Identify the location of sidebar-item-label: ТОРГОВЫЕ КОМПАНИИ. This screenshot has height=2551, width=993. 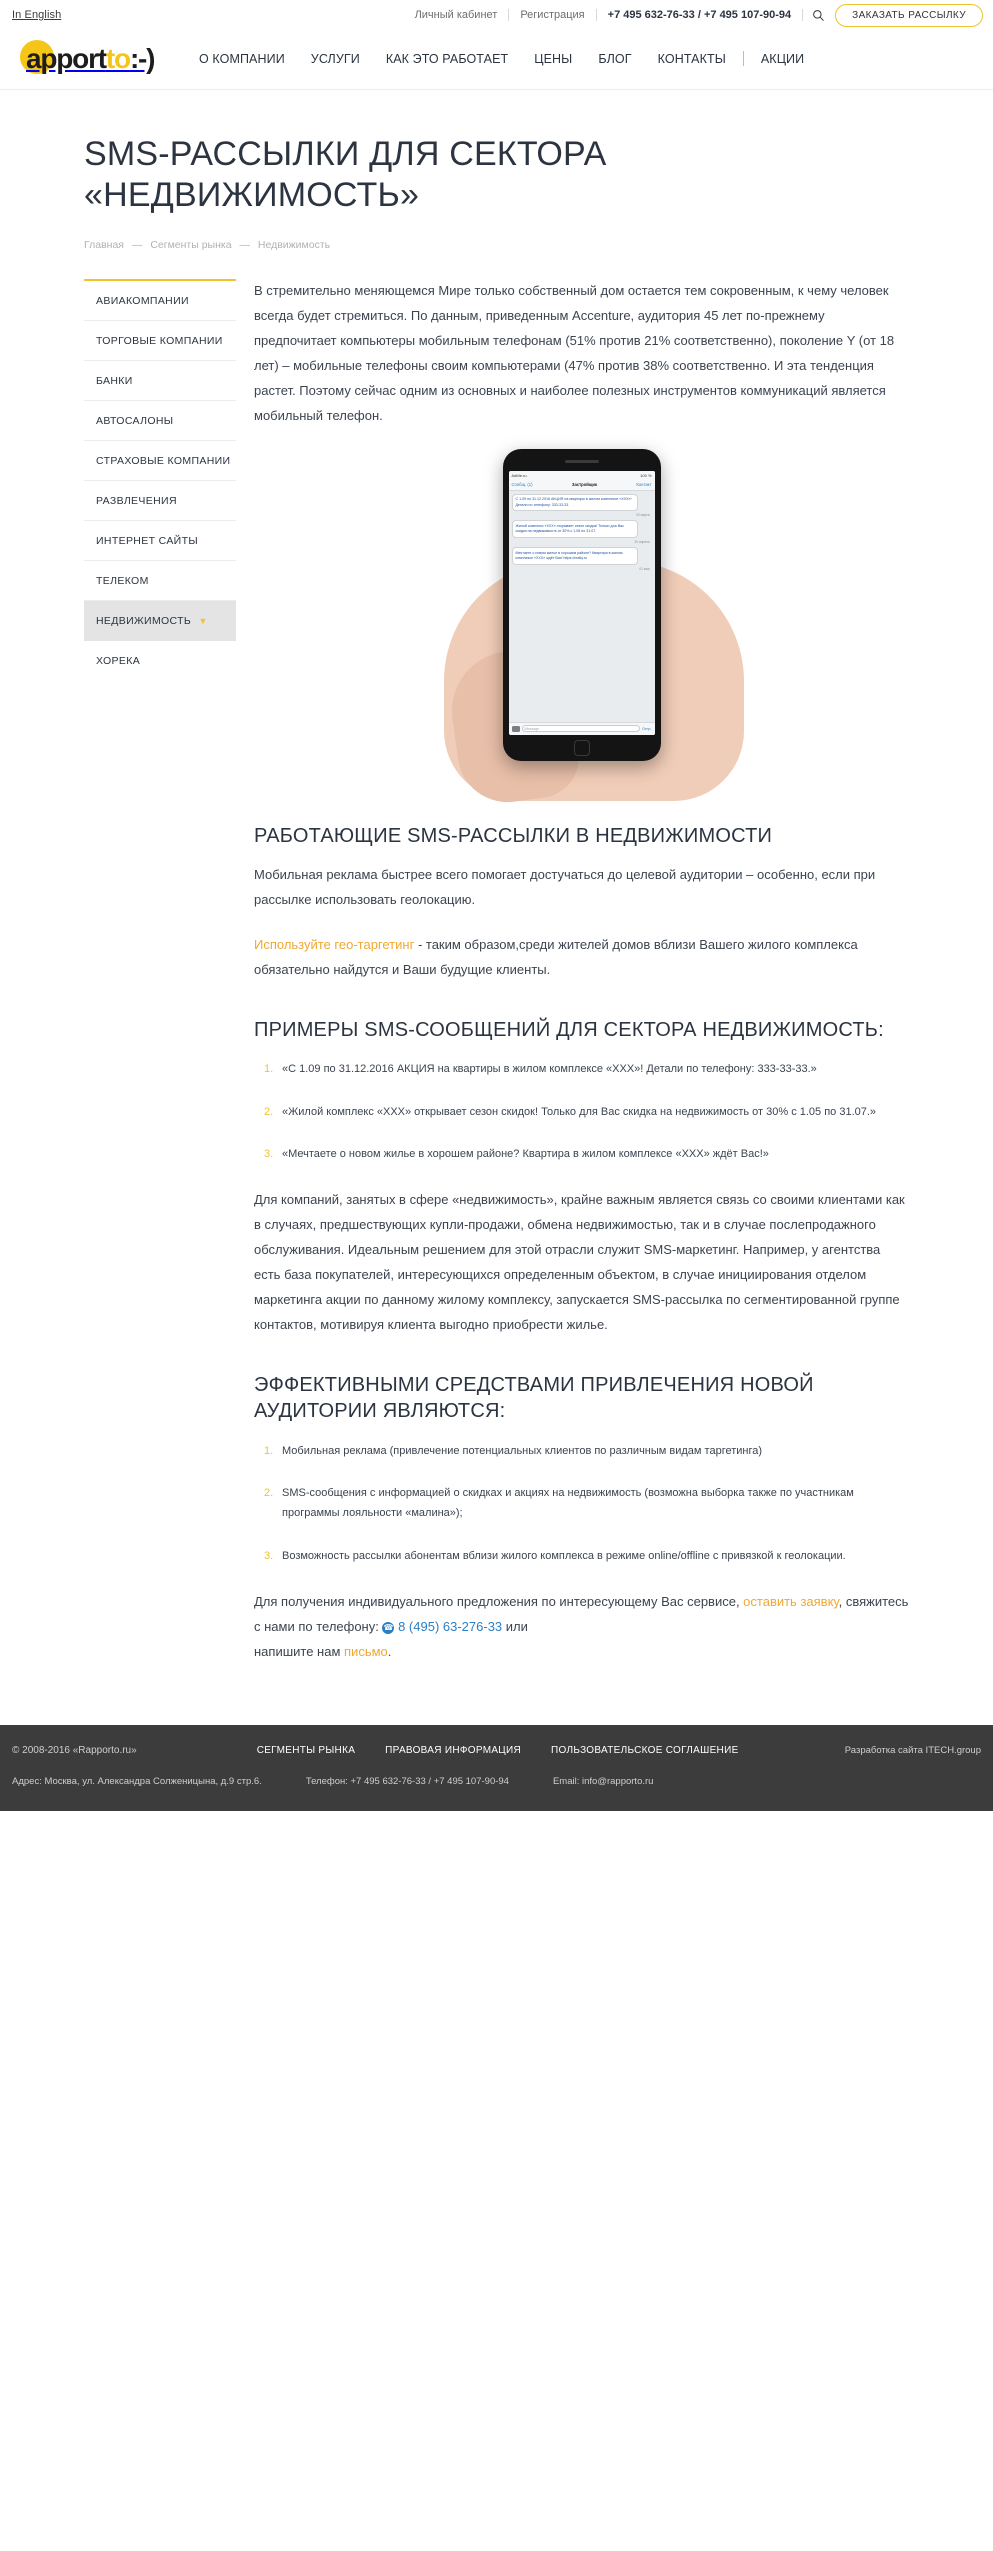
(159, 340).